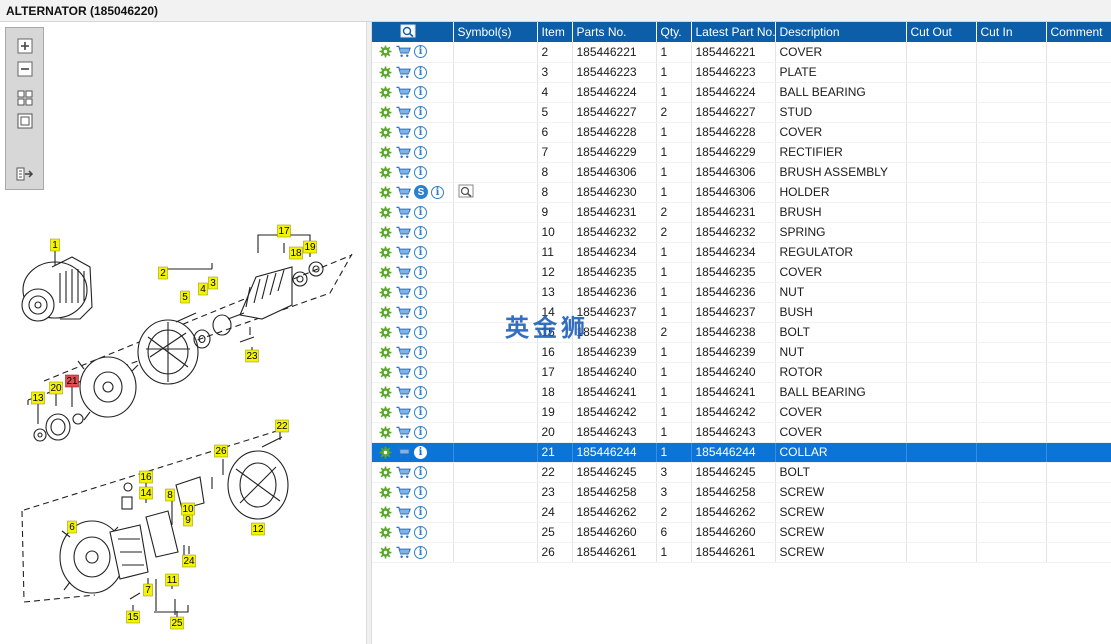 Image resolution: width=1111 pixels, height=644 pixels. I want to click on column-header-actions, so click(413, 32).